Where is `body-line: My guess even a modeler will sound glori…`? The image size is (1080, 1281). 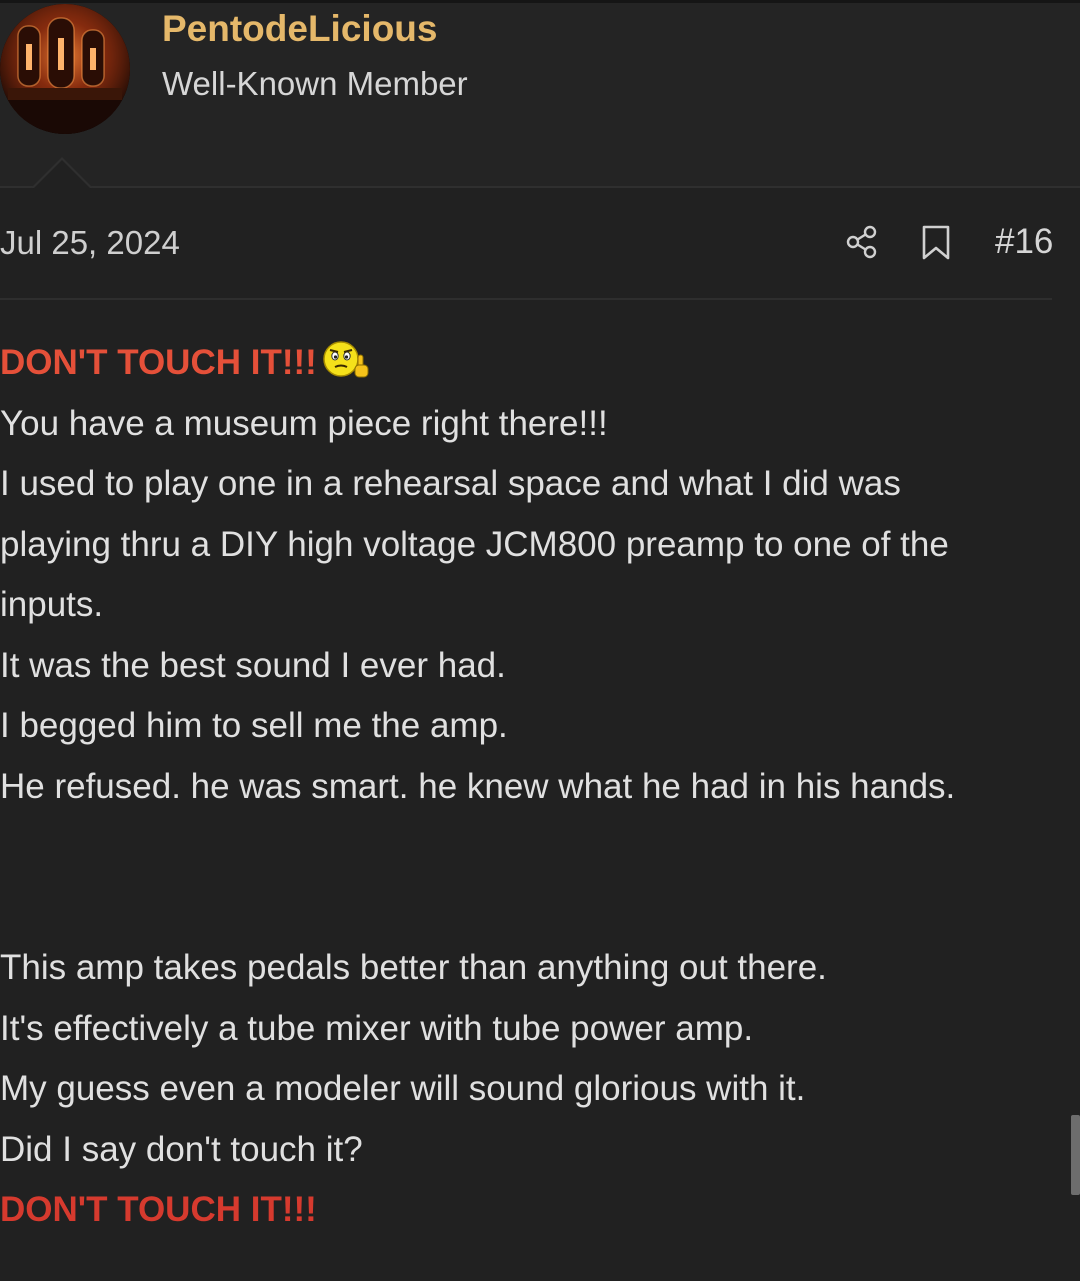 body-line: My guess even a modeler will sound glori… is located at coordinates (403, 1088).